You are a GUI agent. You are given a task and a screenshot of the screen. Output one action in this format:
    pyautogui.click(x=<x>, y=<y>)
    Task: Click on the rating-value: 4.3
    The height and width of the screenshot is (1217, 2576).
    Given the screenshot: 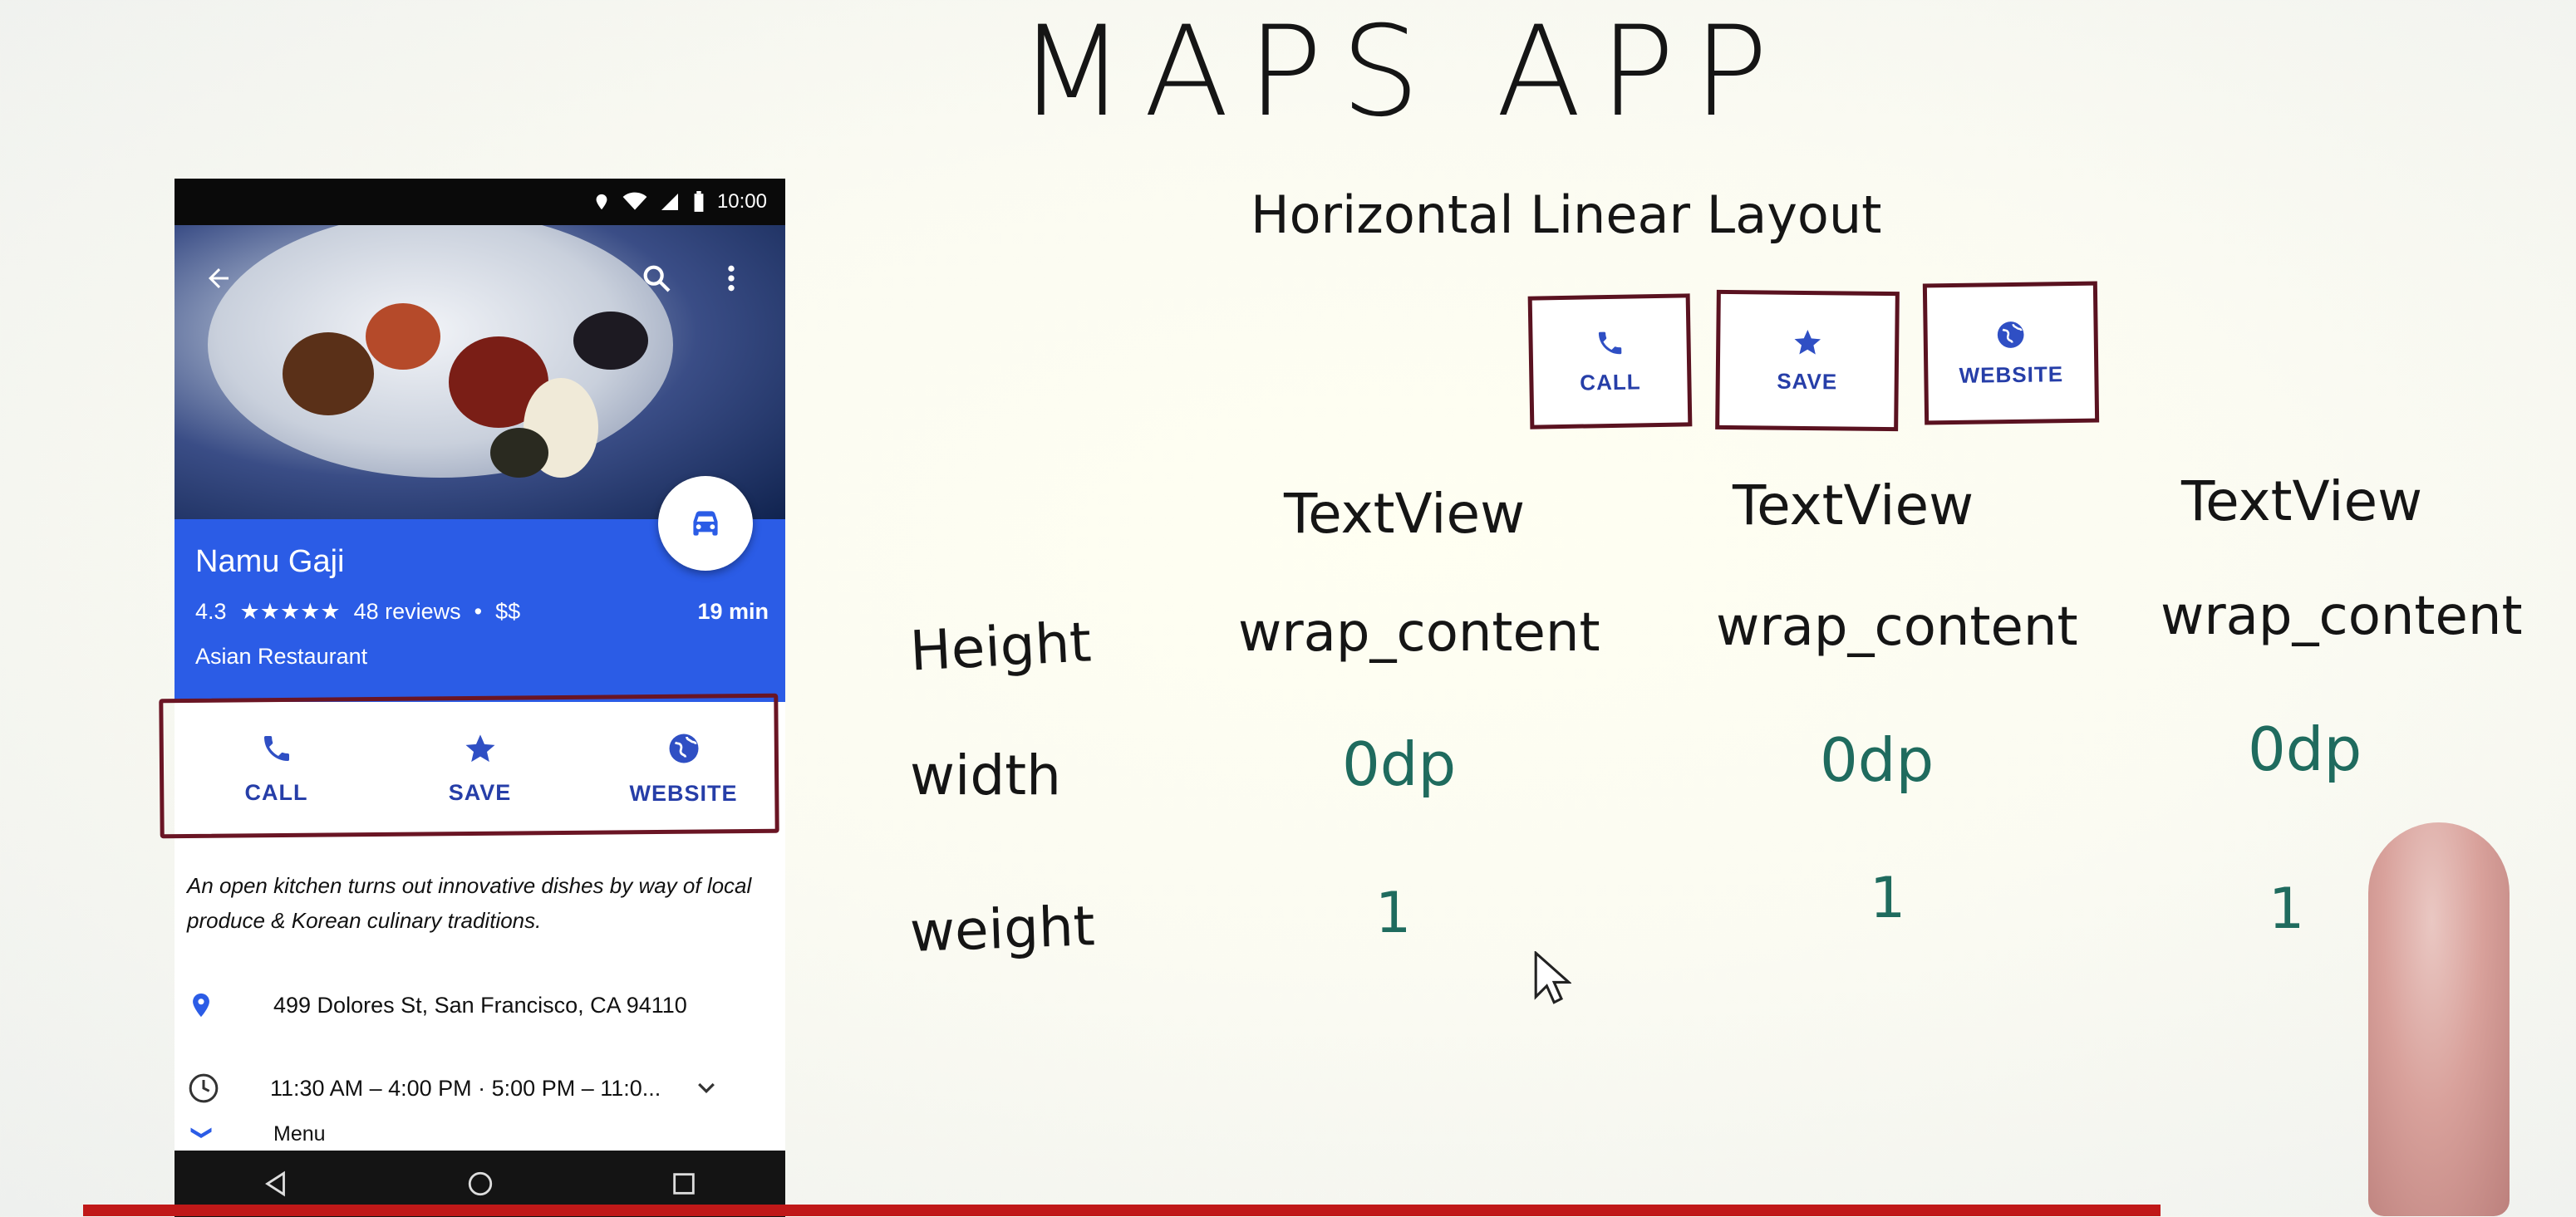 What is the action you would take?
    pyautogui.click(x=211, y=611)
    